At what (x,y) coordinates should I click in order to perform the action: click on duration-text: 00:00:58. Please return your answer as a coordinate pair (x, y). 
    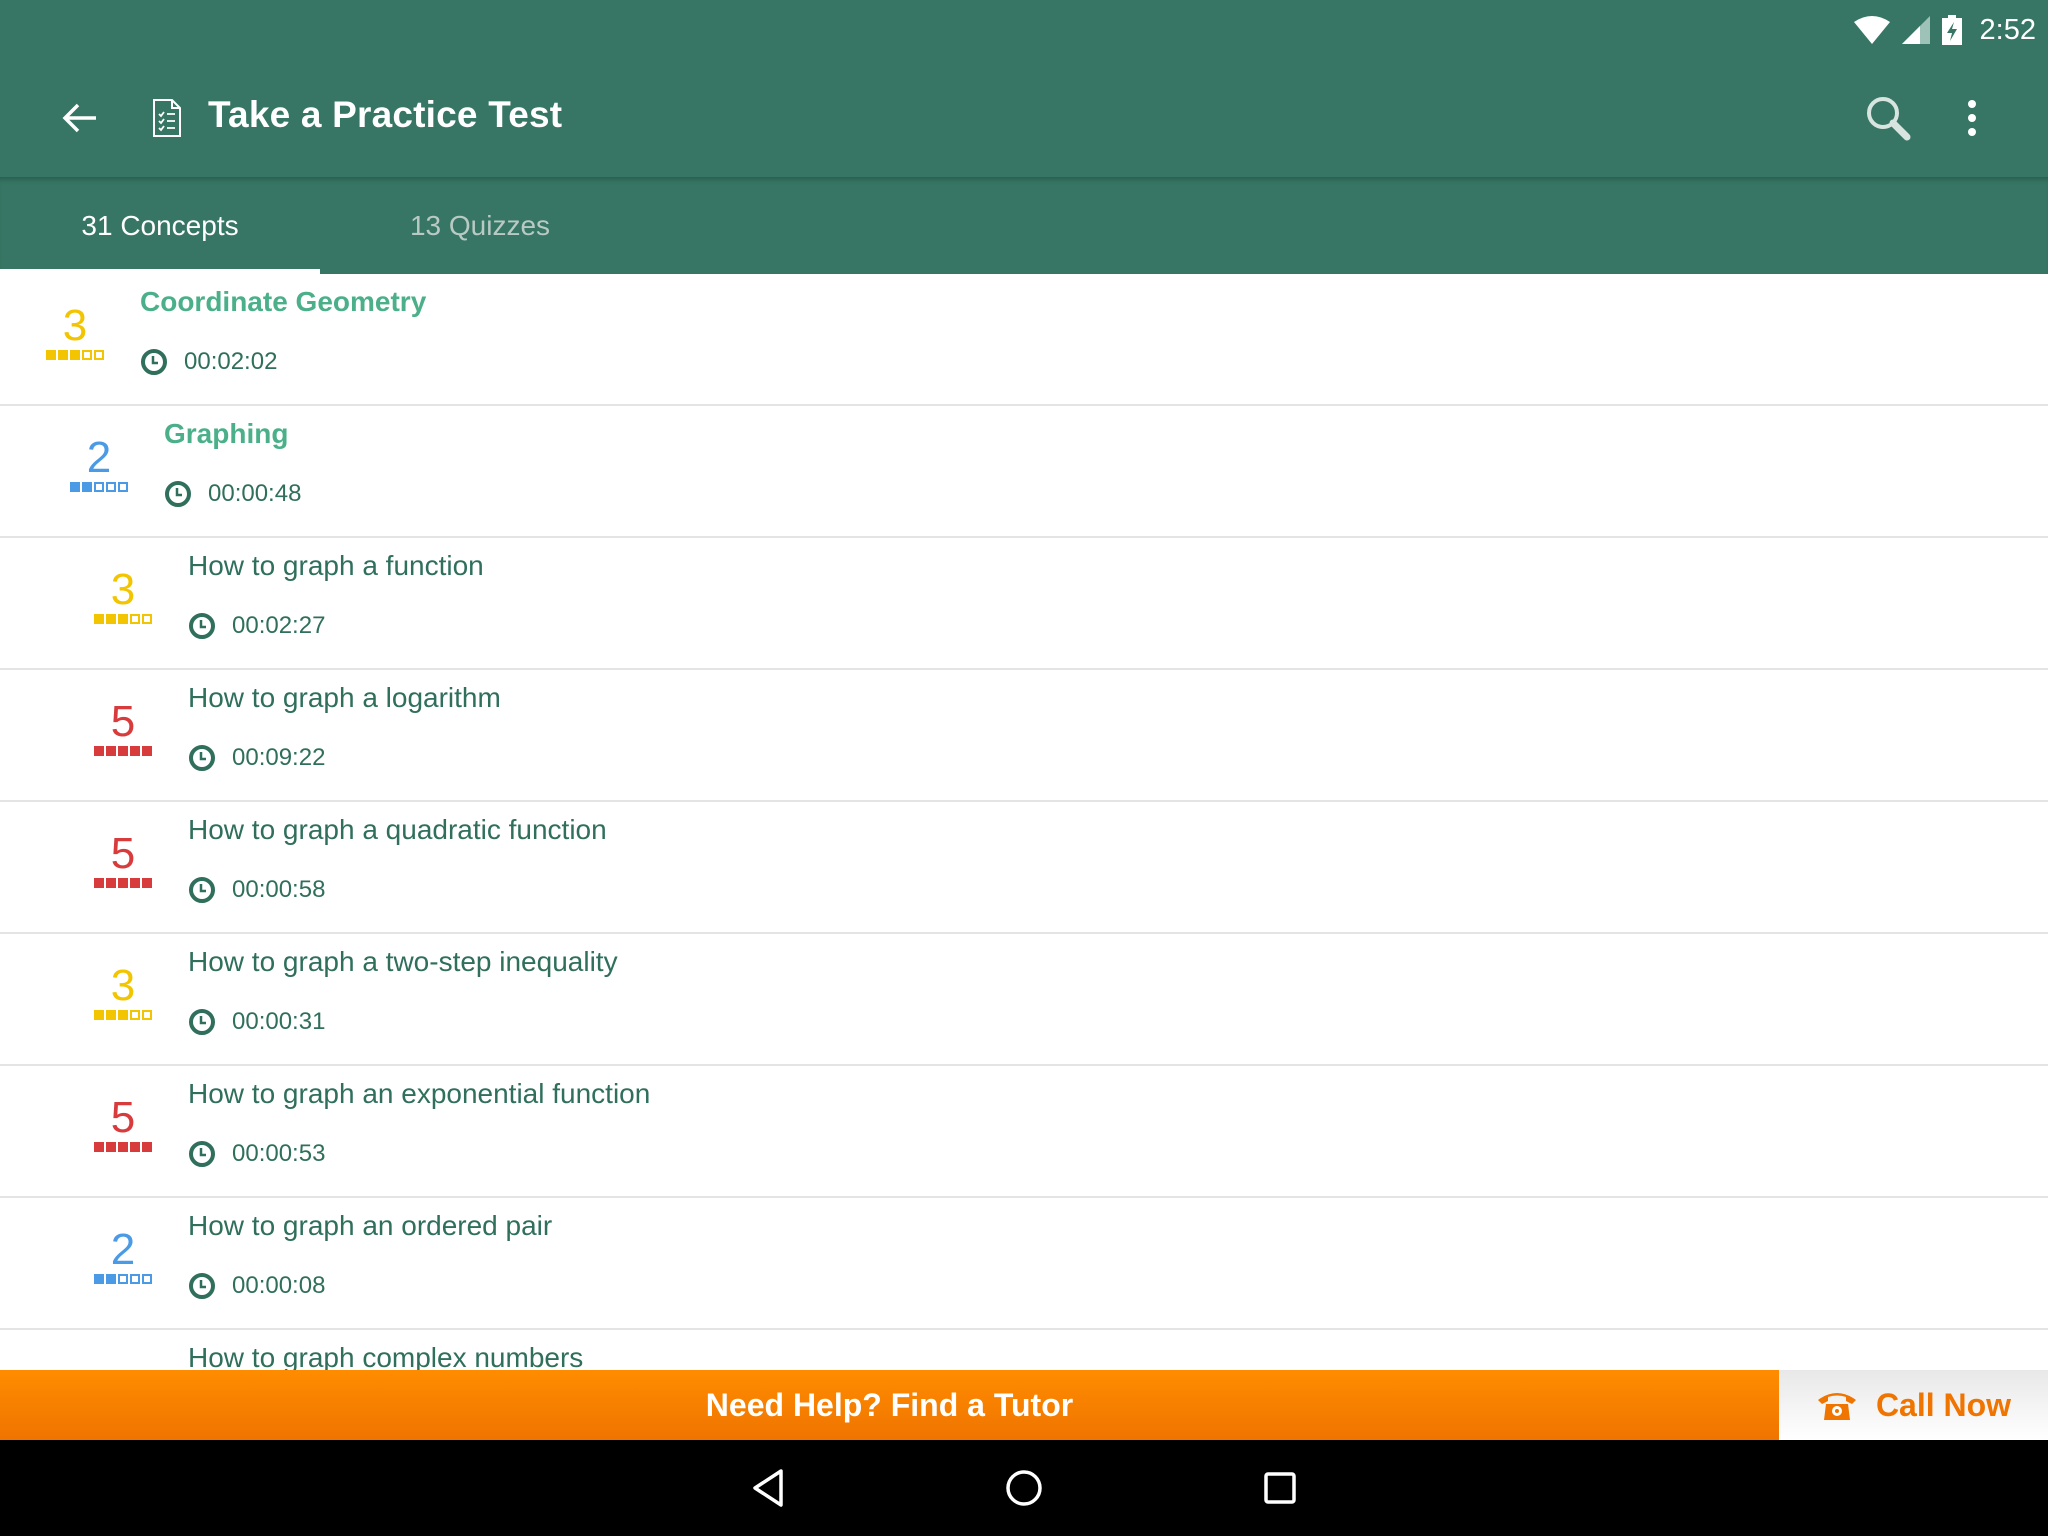
    Looking at the image, I should click on (279, 889).